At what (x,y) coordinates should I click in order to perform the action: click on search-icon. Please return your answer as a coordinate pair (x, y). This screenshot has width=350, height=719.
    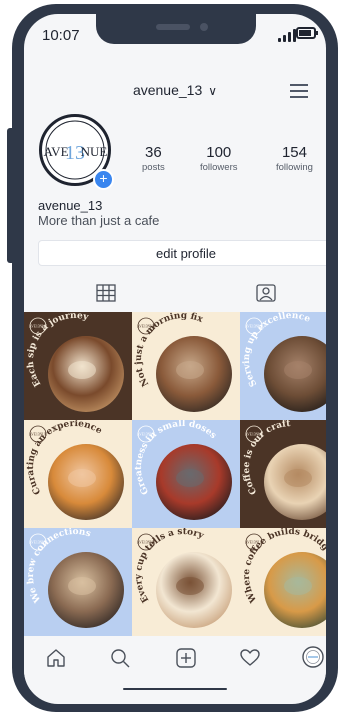
    Looking at the image, I should click on (120, 658).